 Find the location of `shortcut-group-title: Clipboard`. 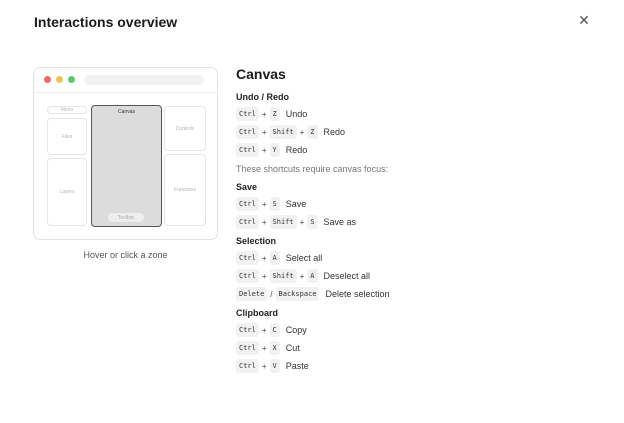

shortcut-group-title: Clipboard is located at coordinates (257, 313).